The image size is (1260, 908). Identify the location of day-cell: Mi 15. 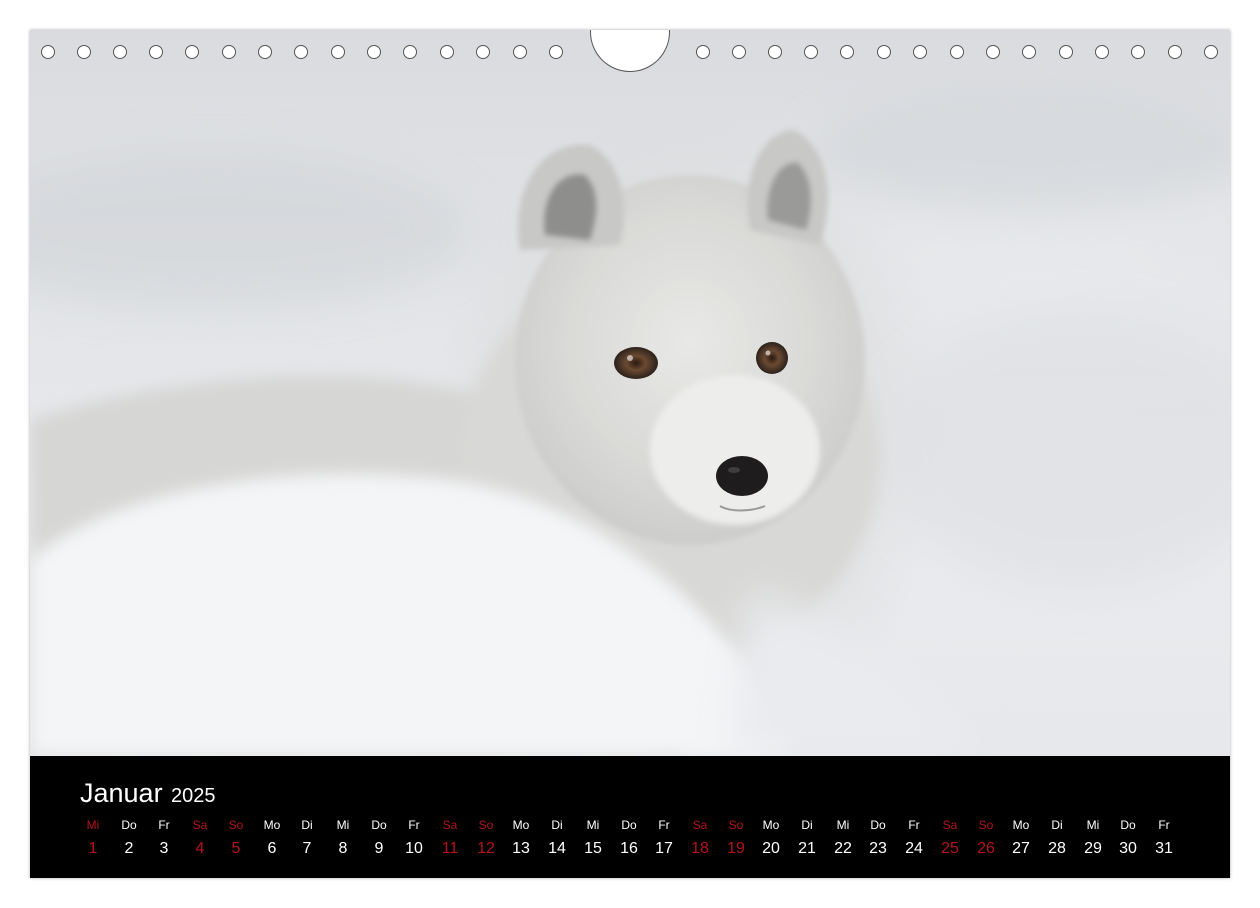
(593, 839).